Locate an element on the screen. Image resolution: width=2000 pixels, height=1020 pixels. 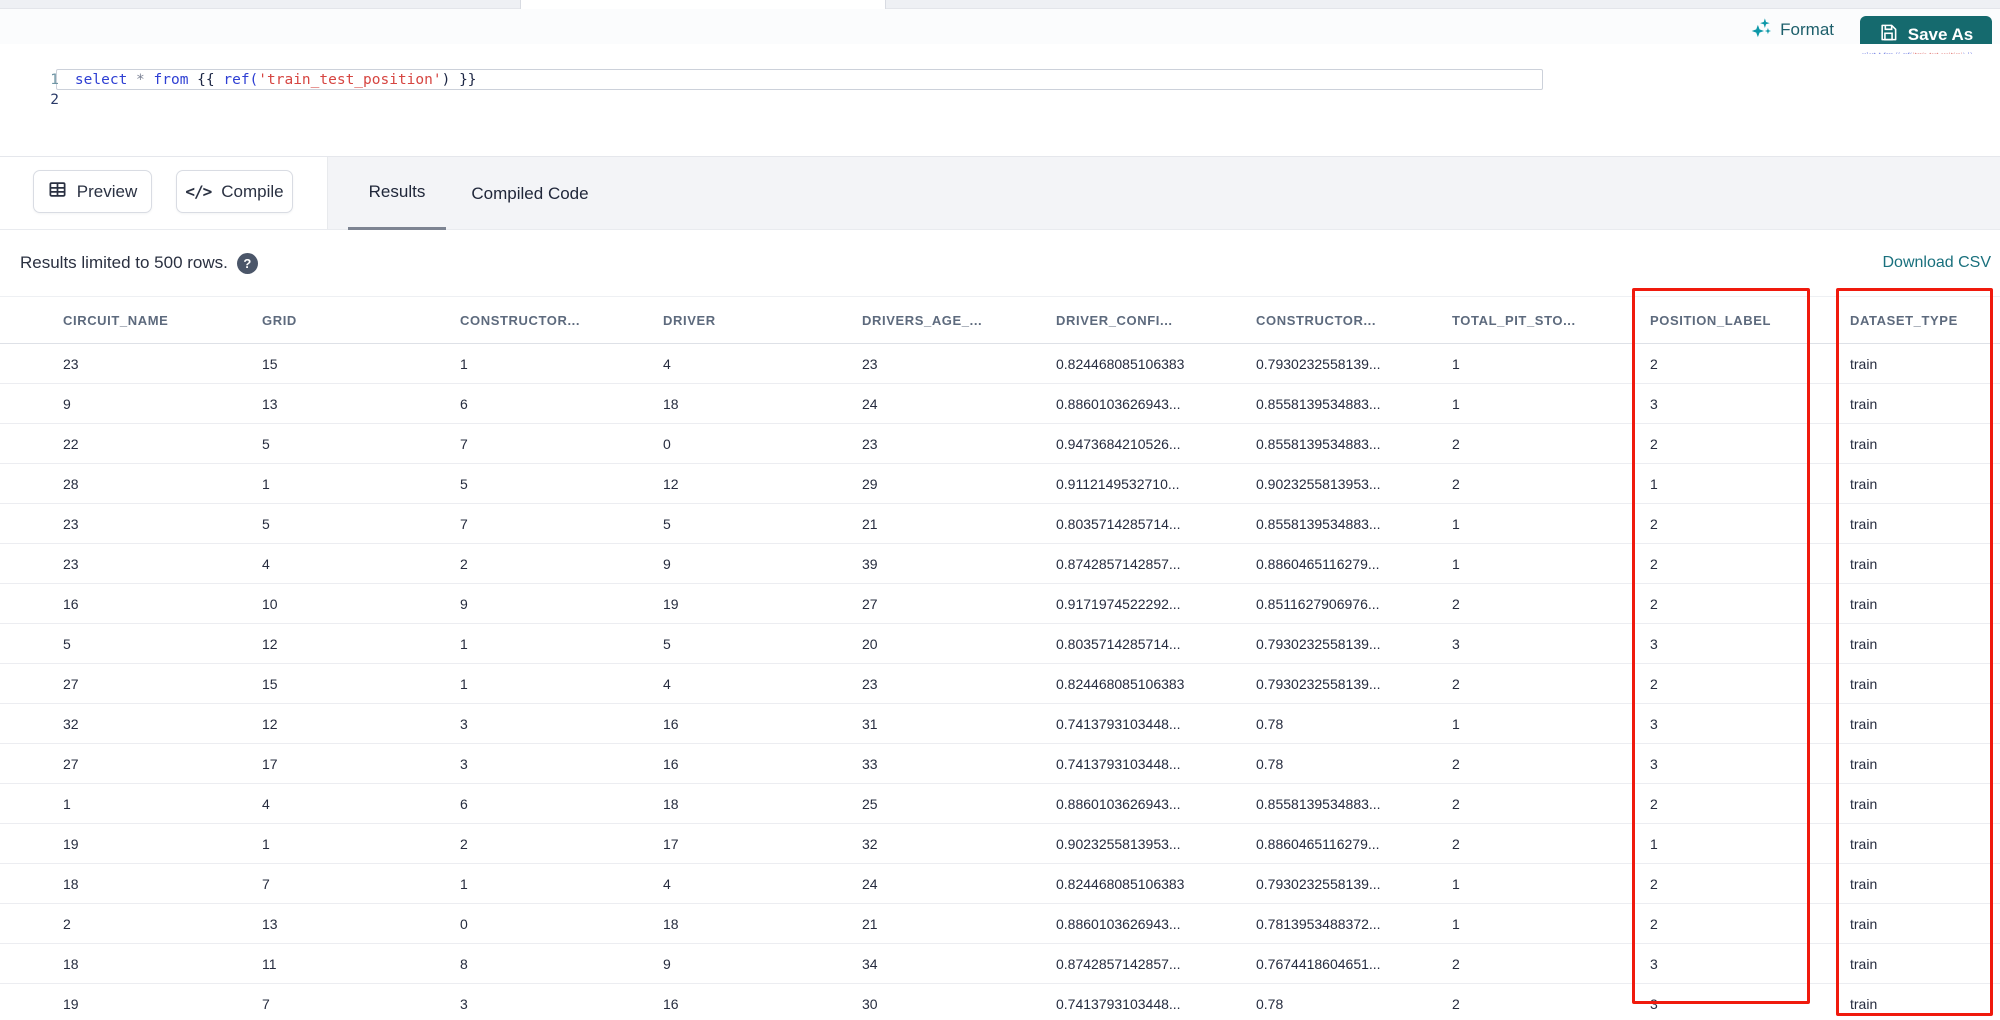
table-cell: 6 is located at coordinates (464, 803).